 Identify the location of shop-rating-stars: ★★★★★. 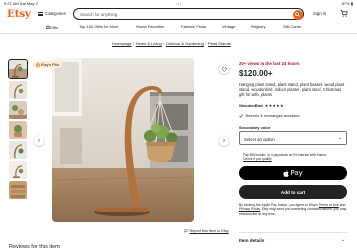
(274, 105).